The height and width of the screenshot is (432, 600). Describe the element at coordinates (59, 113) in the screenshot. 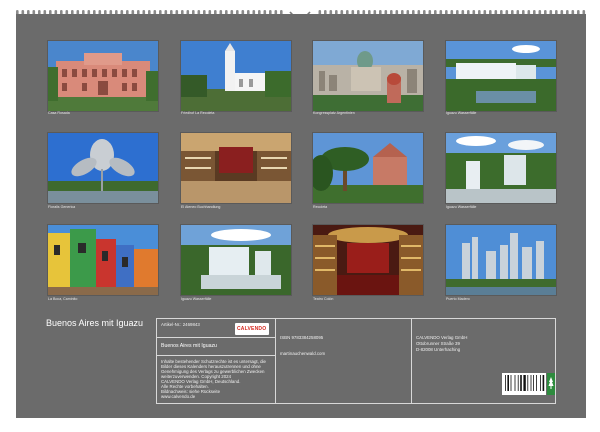

I see `photo-caption: Casa Rosada` at that location.